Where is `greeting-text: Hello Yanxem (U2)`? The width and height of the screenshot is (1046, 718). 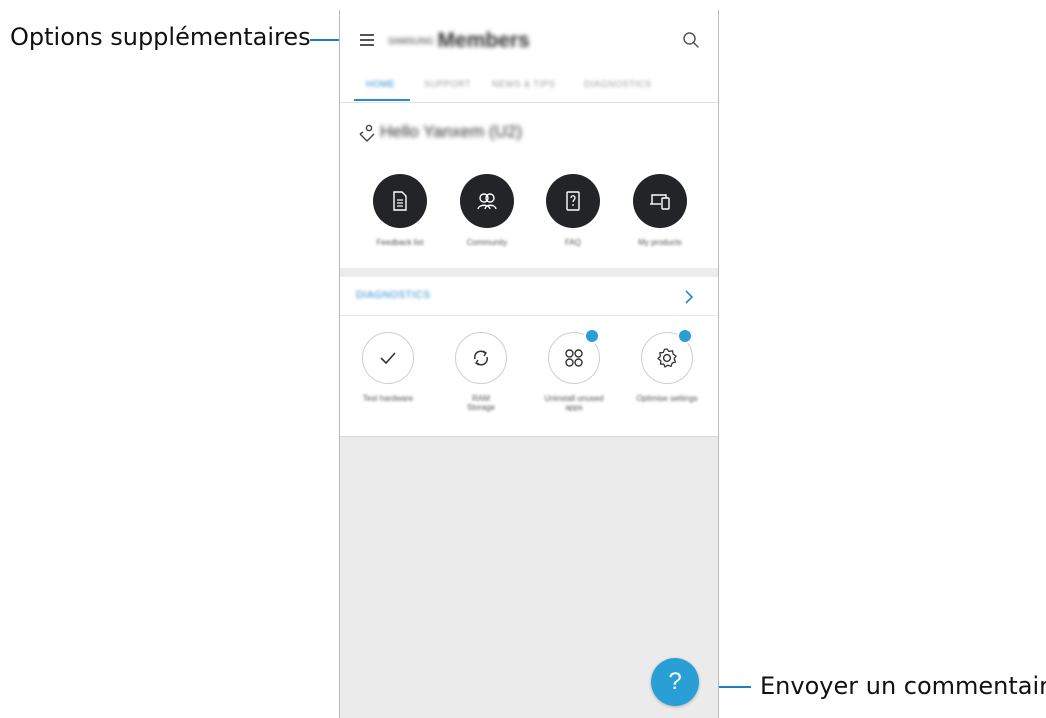 greeting-text: Hello Yanxem (U2) is located at coordinates (451, 131).